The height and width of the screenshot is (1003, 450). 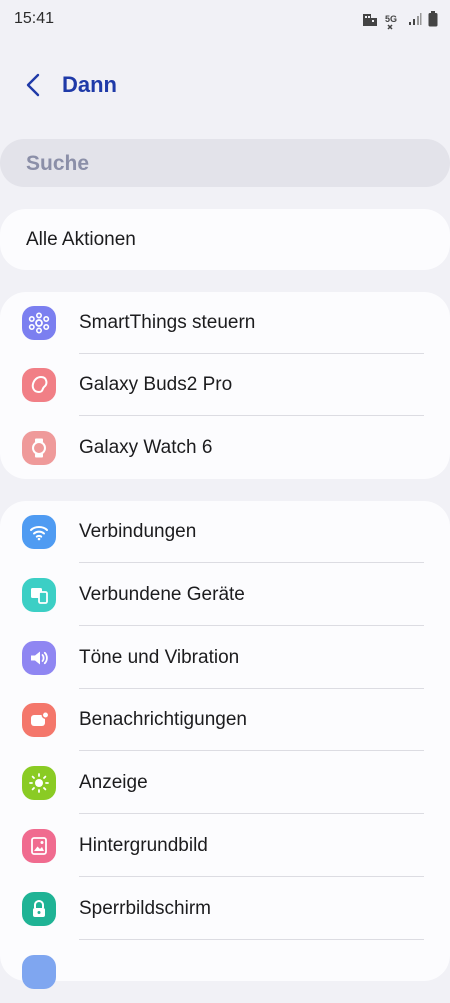 I want to click on status-icons: 5G, so click(x=400, y=21).